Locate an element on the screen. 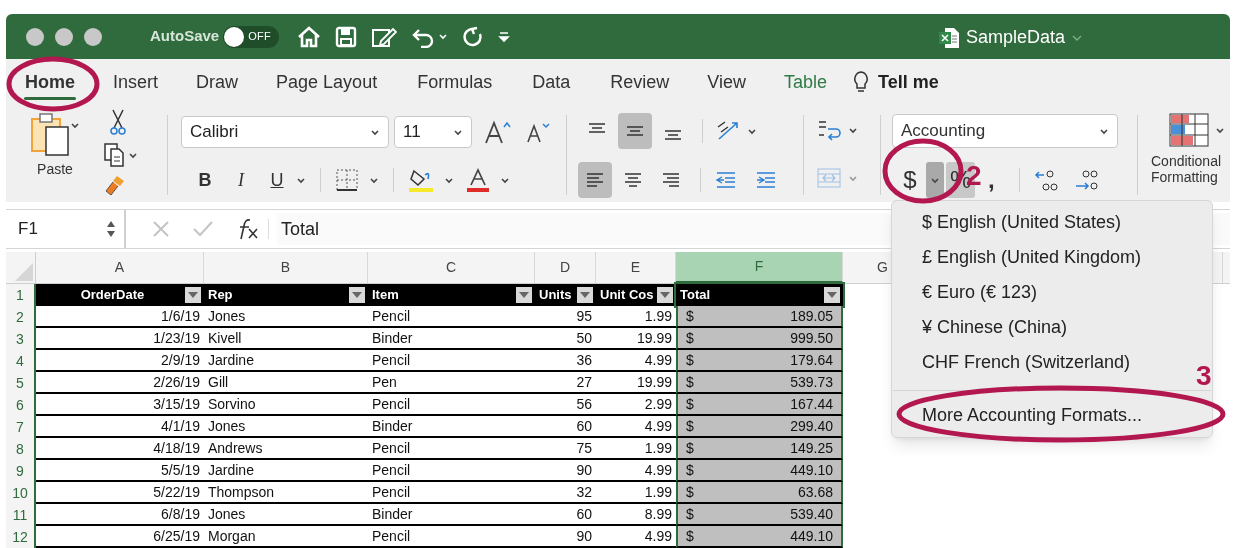  ribbon-tab: Page Layout is located at coordinates (327, 82).